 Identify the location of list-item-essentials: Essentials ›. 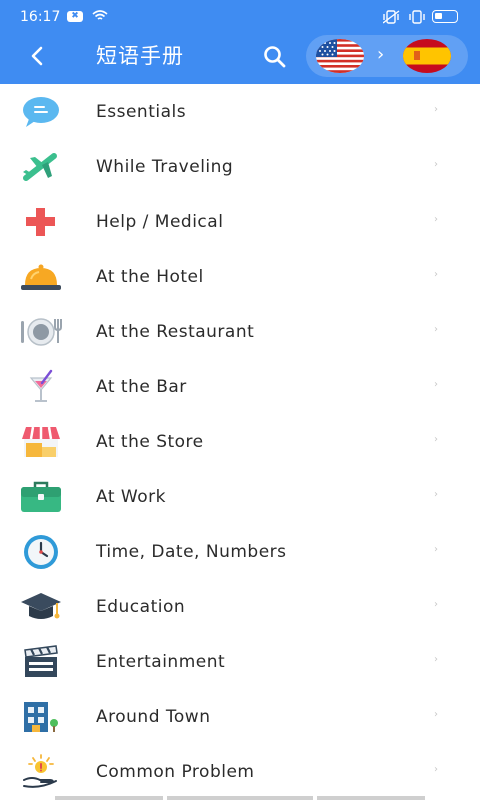
(240, 111).